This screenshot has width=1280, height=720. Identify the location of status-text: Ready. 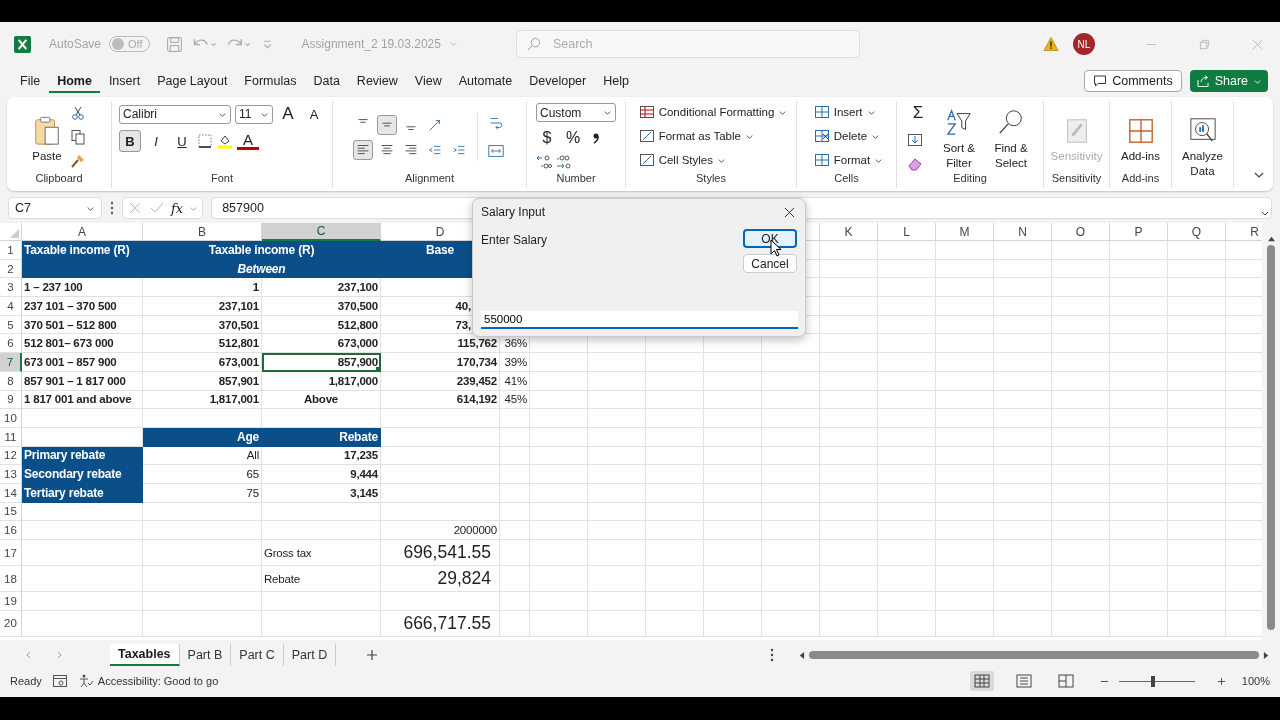
(26, 681).